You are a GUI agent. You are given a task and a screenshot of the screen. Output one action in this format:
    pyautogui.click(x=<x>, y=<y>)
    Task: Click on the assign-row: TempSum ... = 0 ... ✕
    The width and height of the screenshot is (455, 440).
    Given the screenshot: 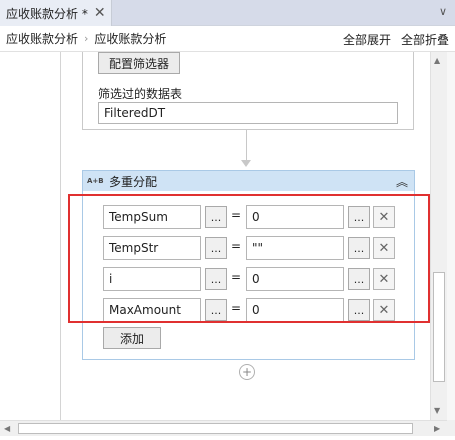 What is the action you would take?
    pyautogui.click(x=253, y=217)
    